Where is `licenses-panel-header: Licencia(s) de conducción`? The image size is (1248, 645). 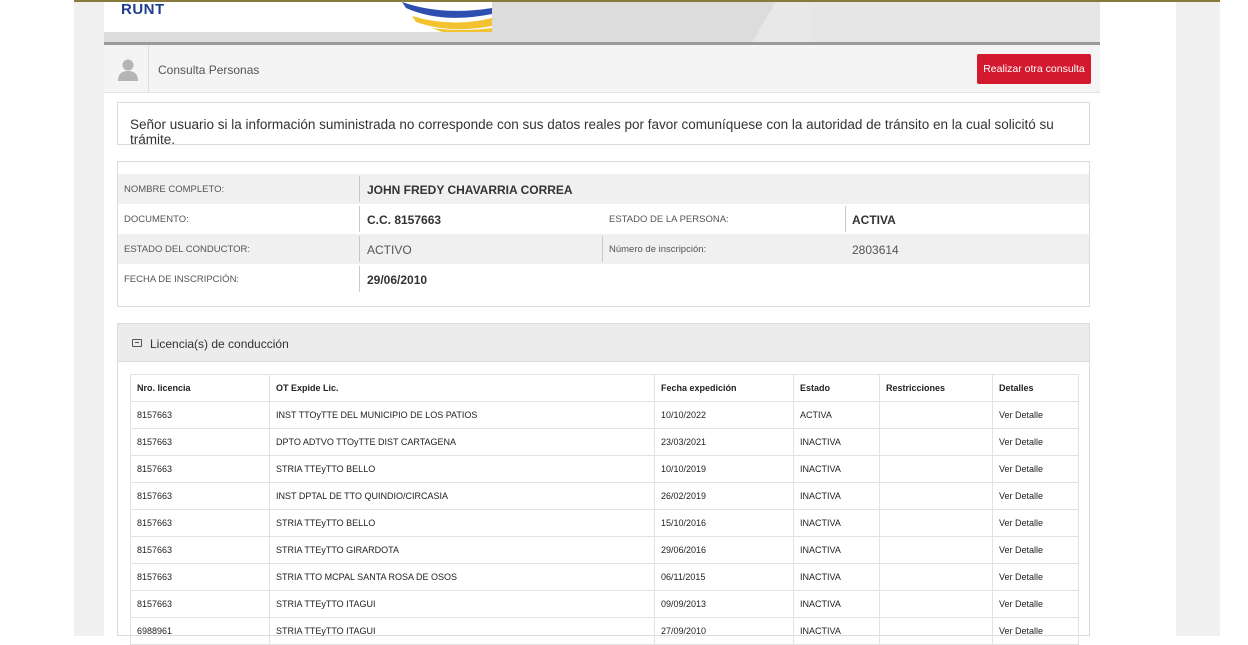
licenses-panel-header: Licencia(s) de conducción is located at coordinates (603, 343).